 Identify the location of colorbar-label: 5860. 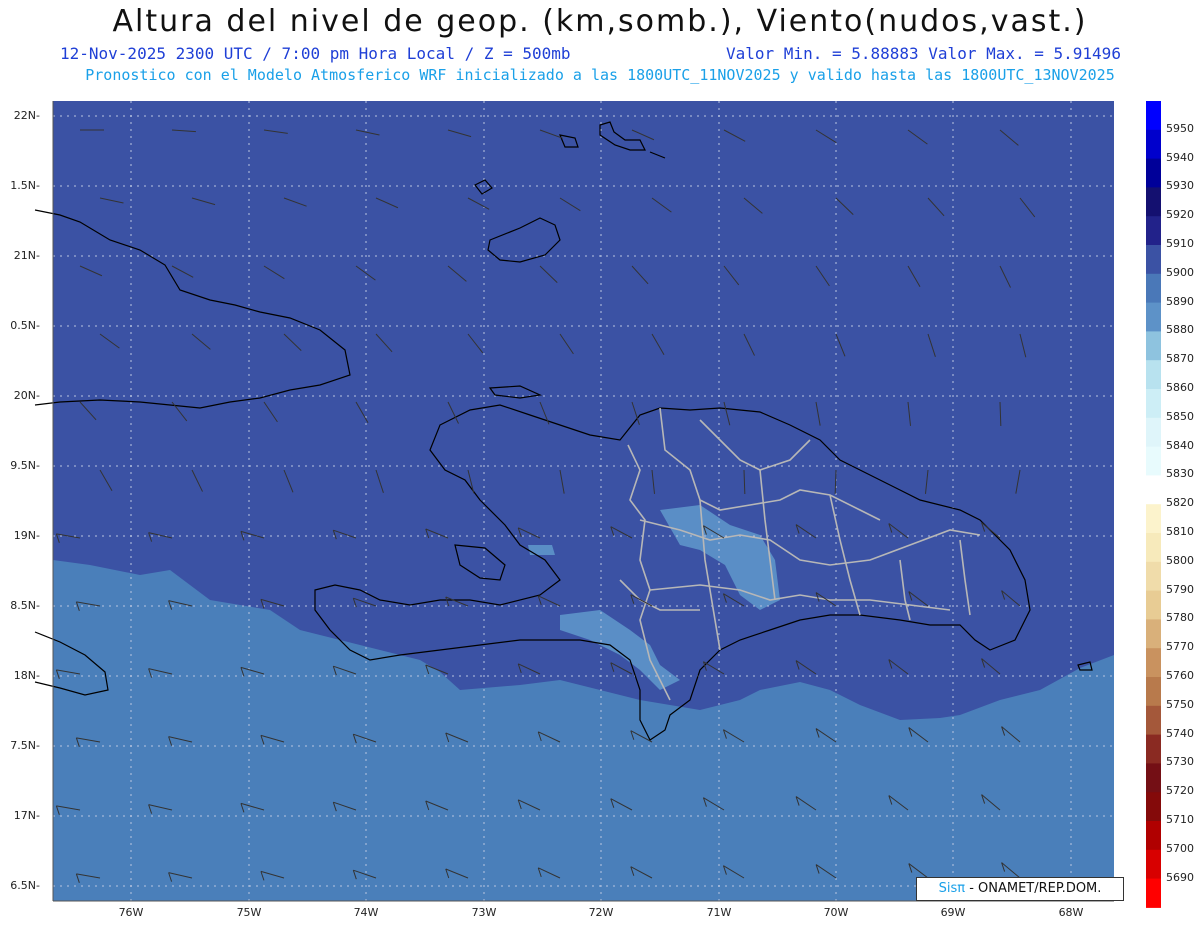
(1180, 387).